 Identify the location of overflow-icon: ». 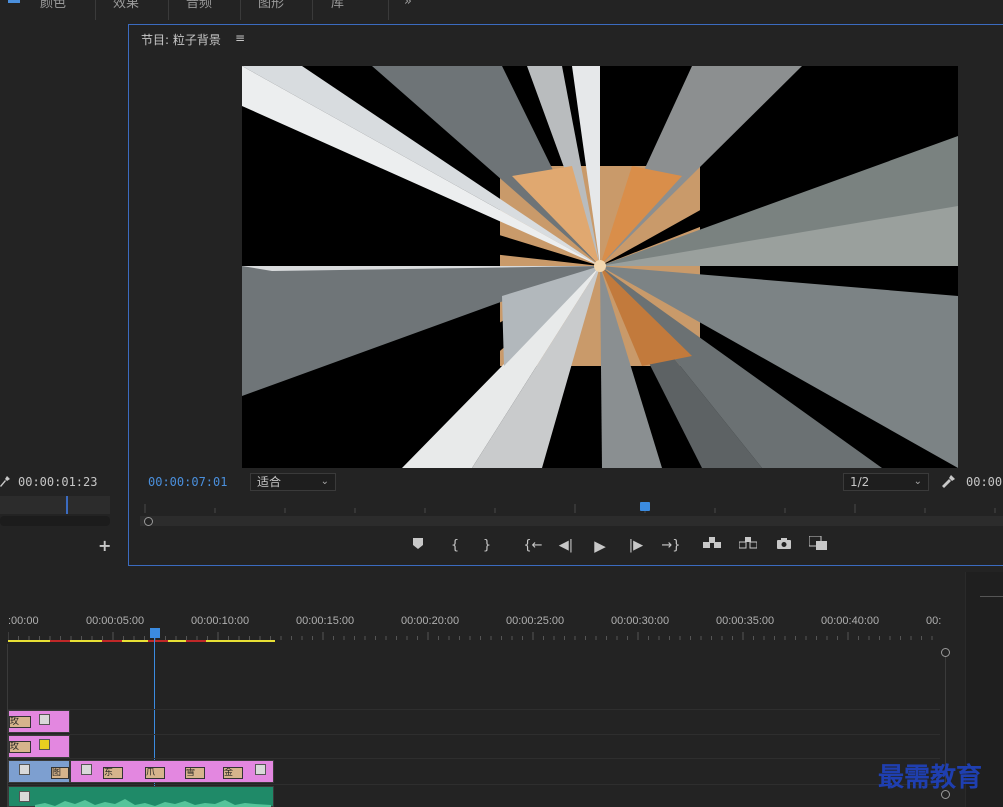
(408, 4).